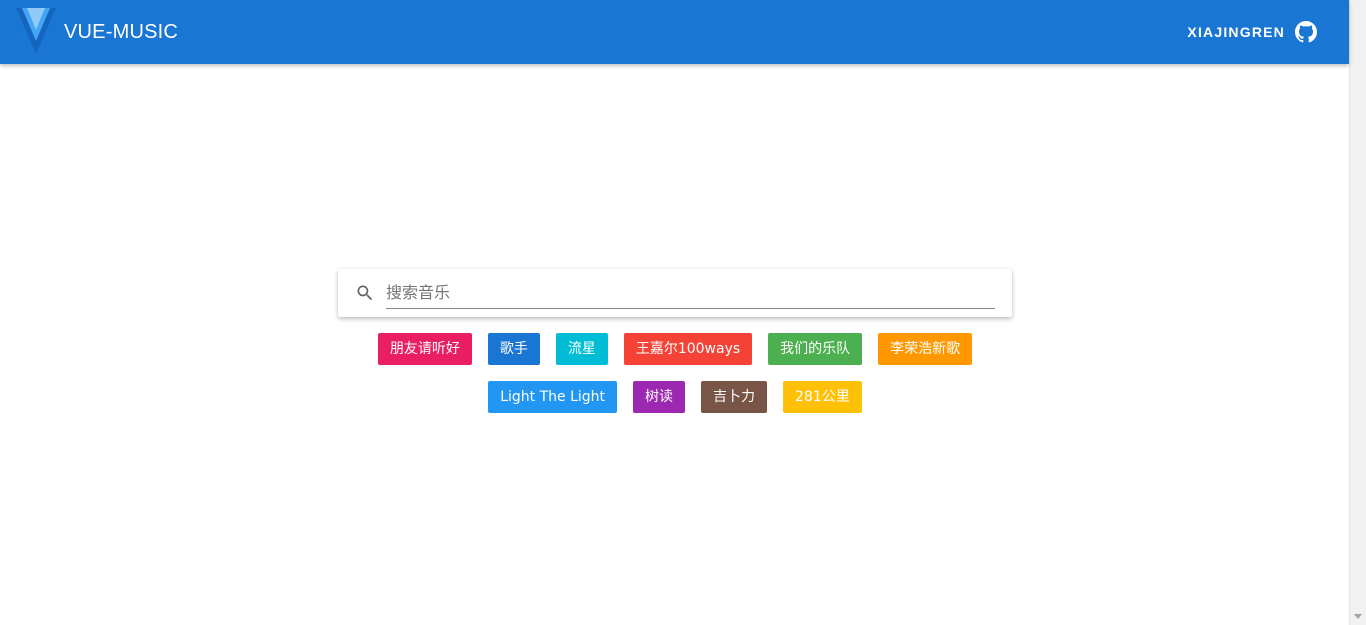 The height and width of the screenshot is (625, 1366). I want to click on github-icon, so click(1306, 32).